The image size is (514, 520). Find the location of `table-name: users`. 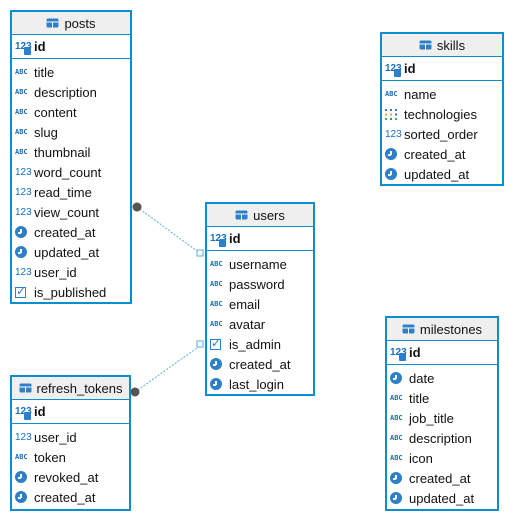

table-name: users is located at coordinates (269, 215).